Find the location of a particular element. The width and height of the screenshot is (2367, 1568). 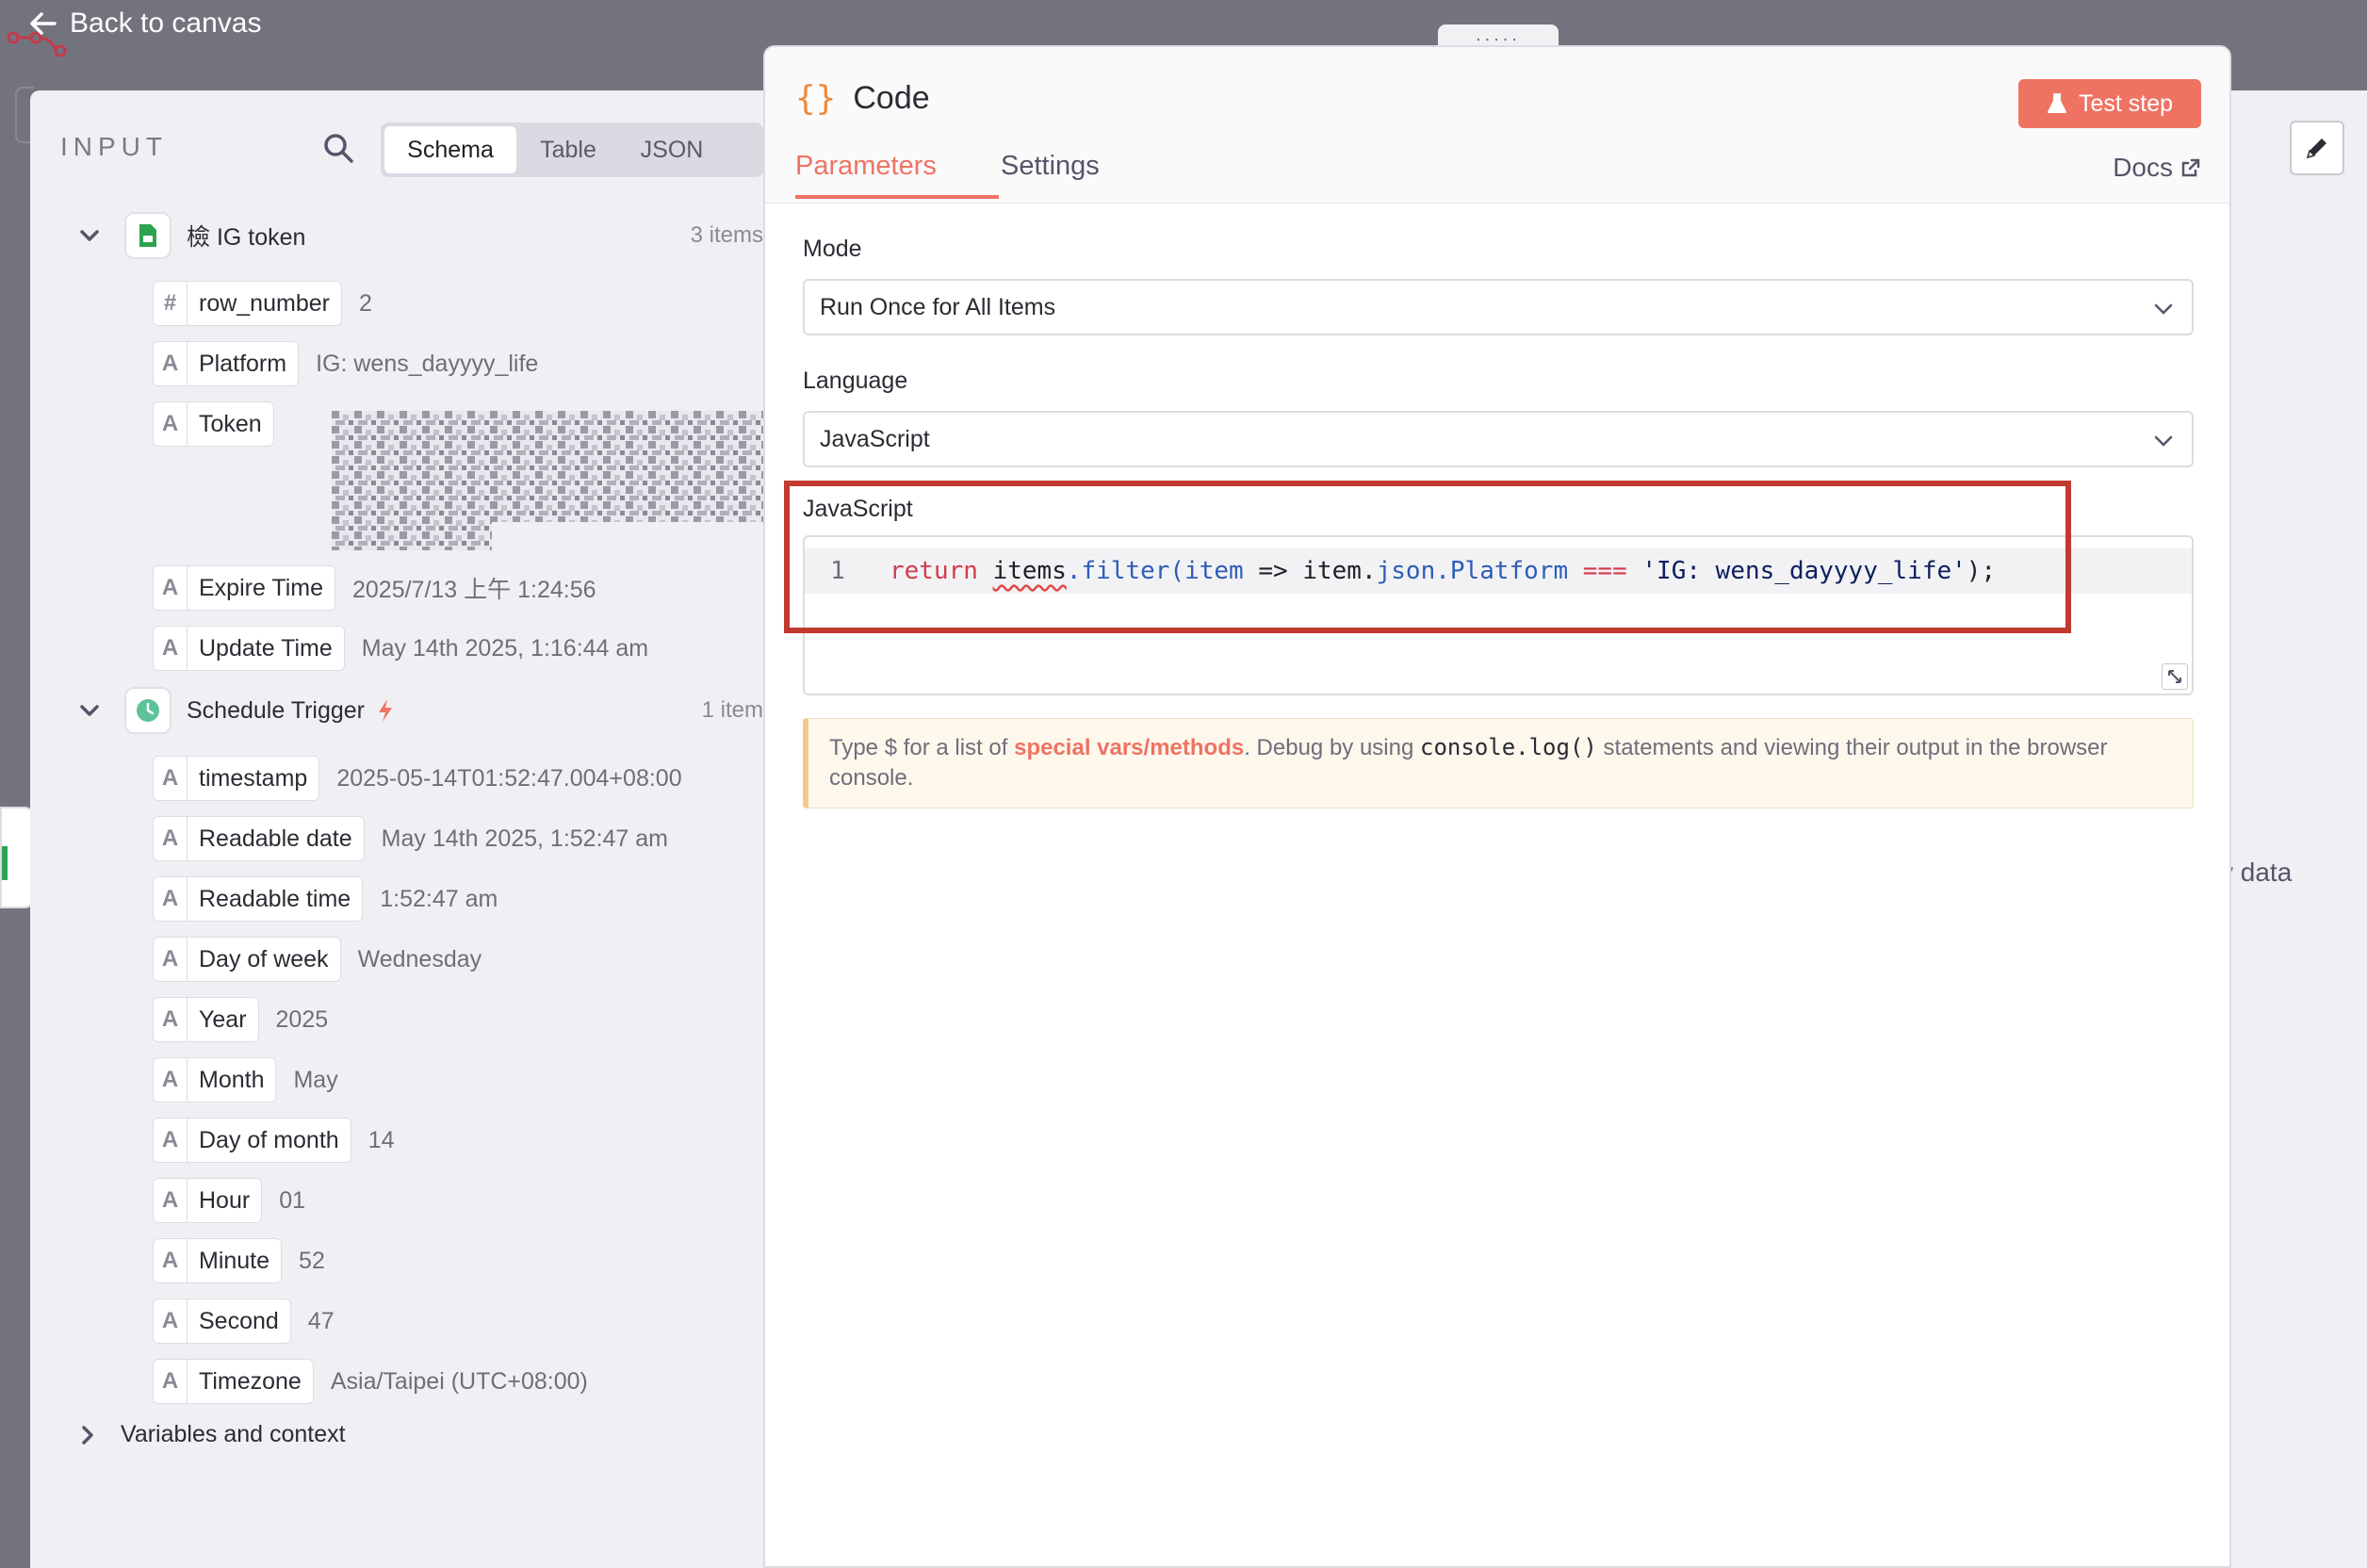

schema-group-schedule-trigger: Schedule Trigger 1 item is located at coordinates (419, 710).